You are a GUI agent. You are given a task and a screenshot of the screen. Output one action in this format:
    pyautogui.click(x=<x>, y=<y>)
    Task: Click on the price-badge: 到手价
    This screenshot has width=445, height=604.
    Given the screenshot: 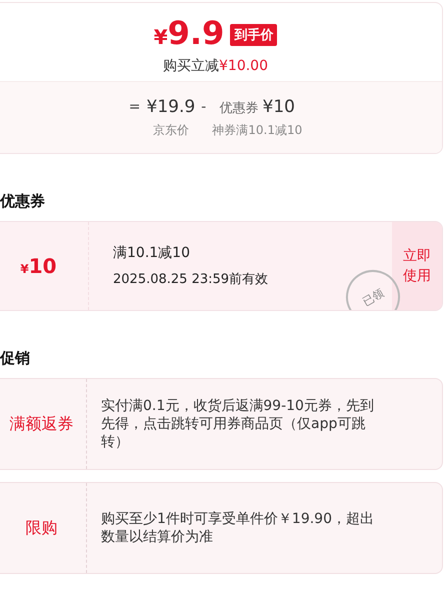 What is the action you would take?
    pyautogui.click(x=254, y=35)
    